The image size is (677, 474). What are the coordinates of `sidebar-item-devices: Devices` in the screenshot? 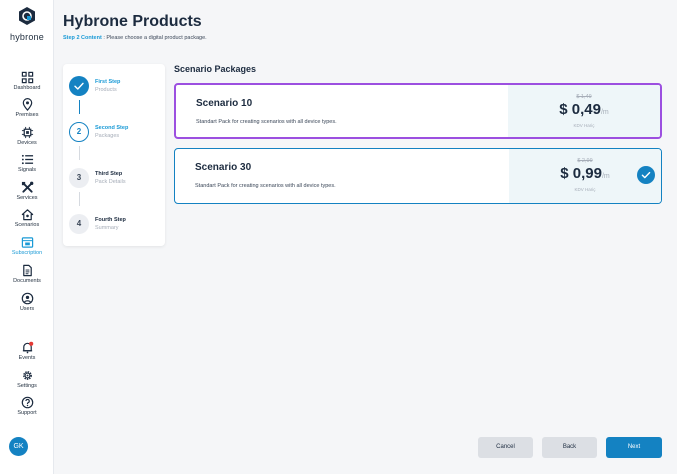 It's located at (27, 136).